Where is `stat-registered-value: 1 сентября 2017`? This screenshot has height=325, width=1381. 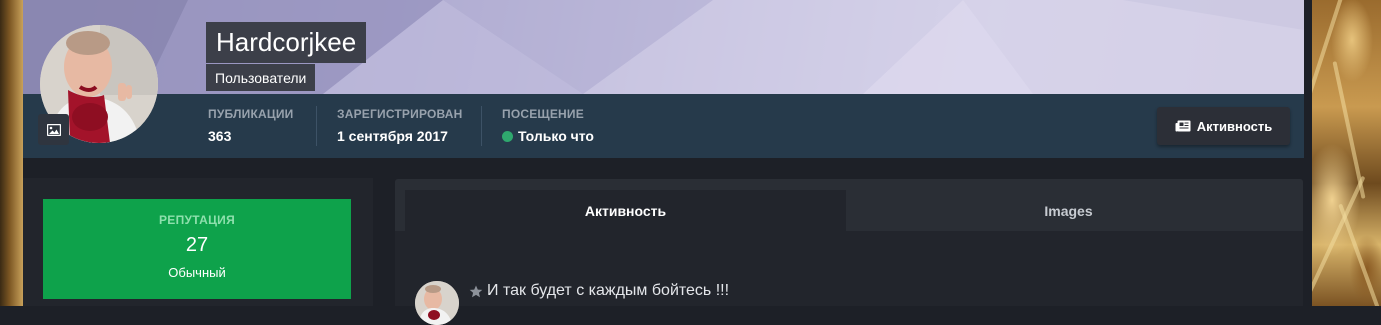 stat-registered-value: 1 сентября 2017 is located at coordinates (392, 136).